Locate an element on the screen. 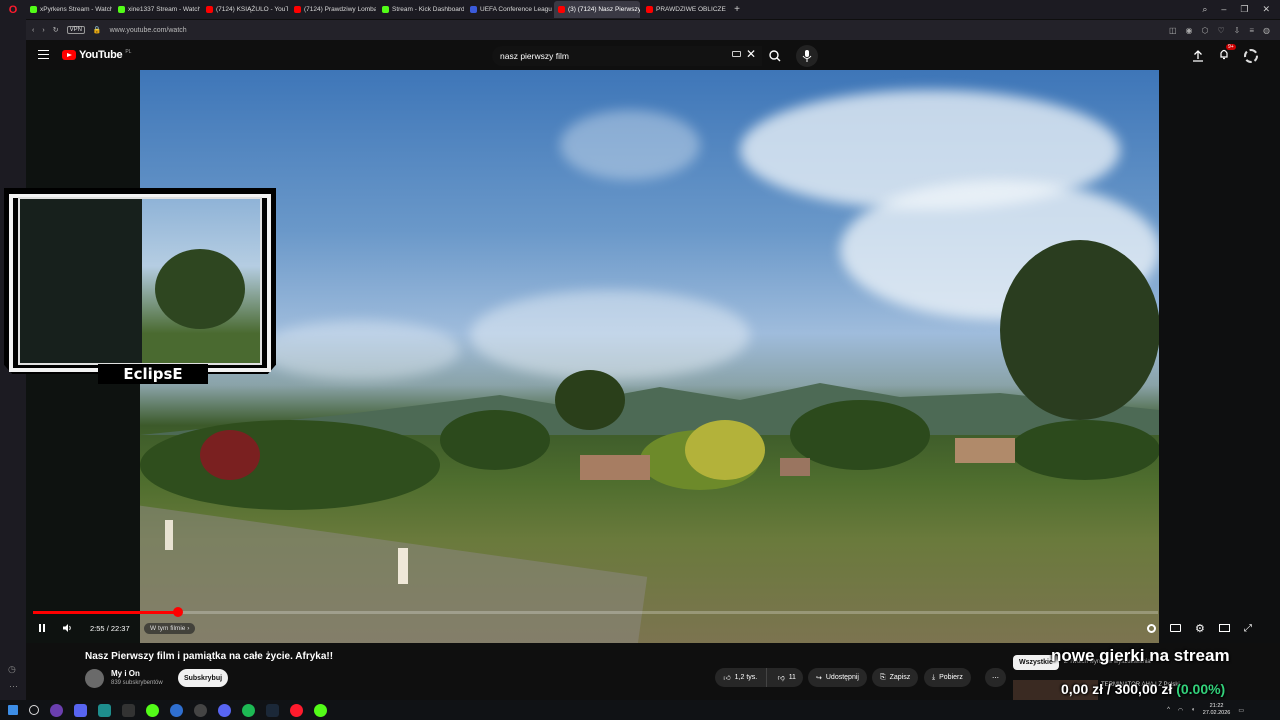 The height and width of the screenshot is (720, 1280). browser-tab: UEFA Conference League is located at coordinates (509, 9).